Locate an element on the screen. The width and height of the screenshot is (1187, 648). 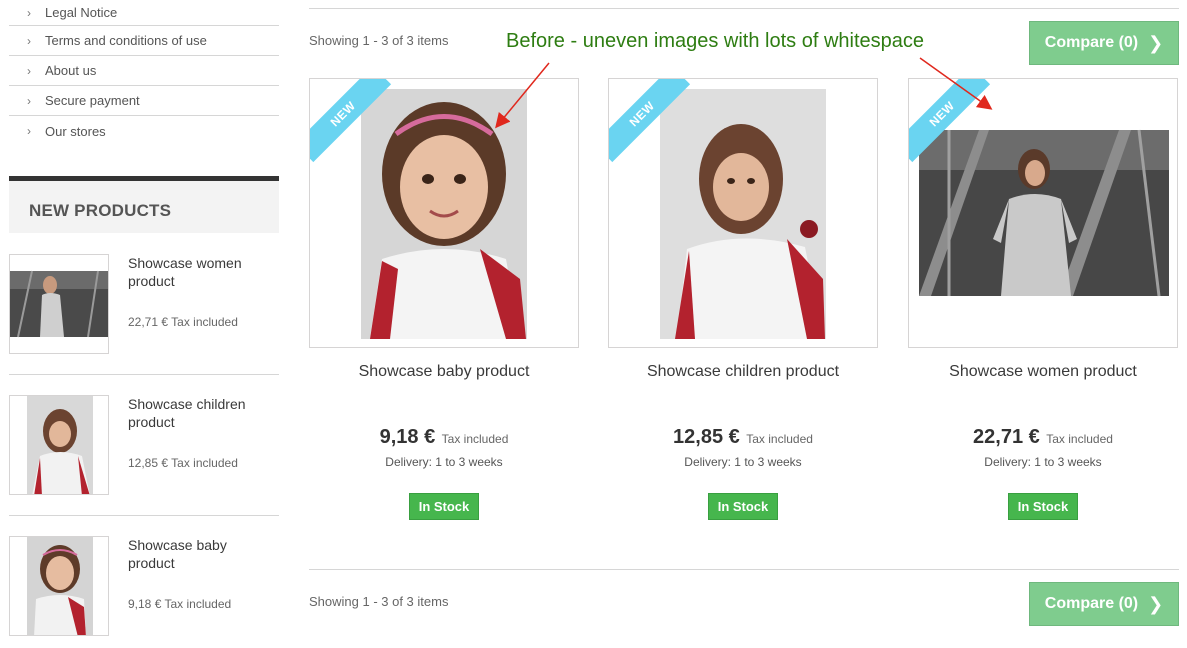
new-products-title: NEW PRODUCTS is located at coordinates (100, 211).